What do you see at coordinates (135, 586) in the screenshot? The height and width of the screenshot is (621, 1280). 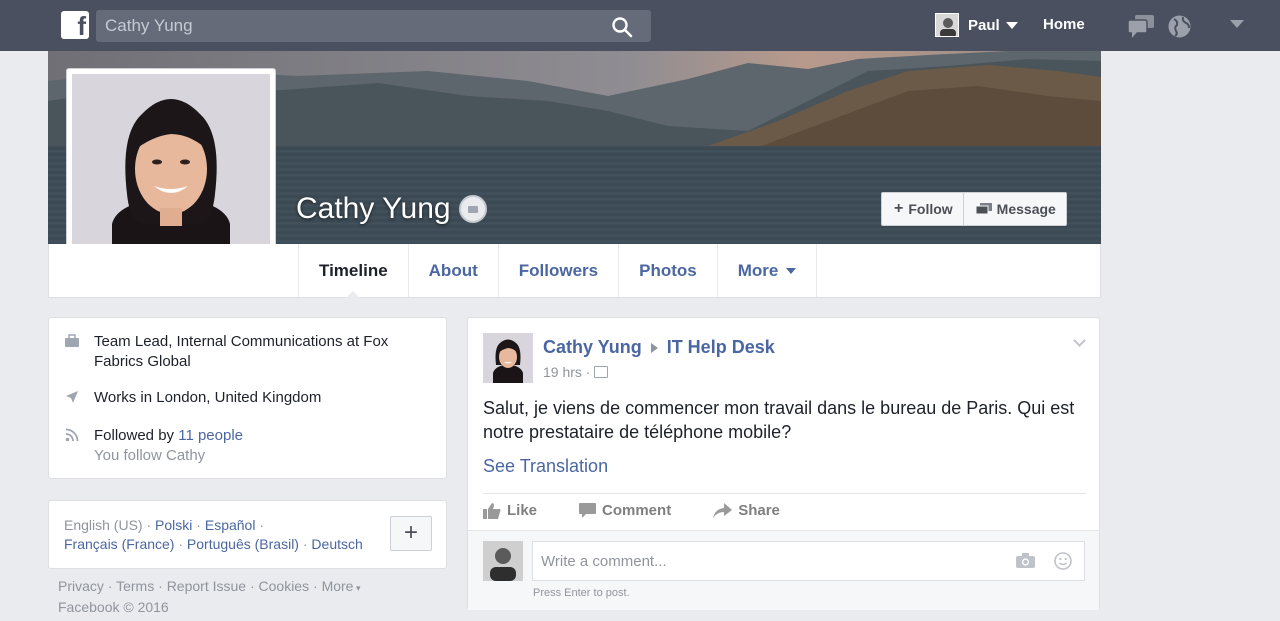 I see `footer-link-terms: Terms` at bounding box center [135, 586].